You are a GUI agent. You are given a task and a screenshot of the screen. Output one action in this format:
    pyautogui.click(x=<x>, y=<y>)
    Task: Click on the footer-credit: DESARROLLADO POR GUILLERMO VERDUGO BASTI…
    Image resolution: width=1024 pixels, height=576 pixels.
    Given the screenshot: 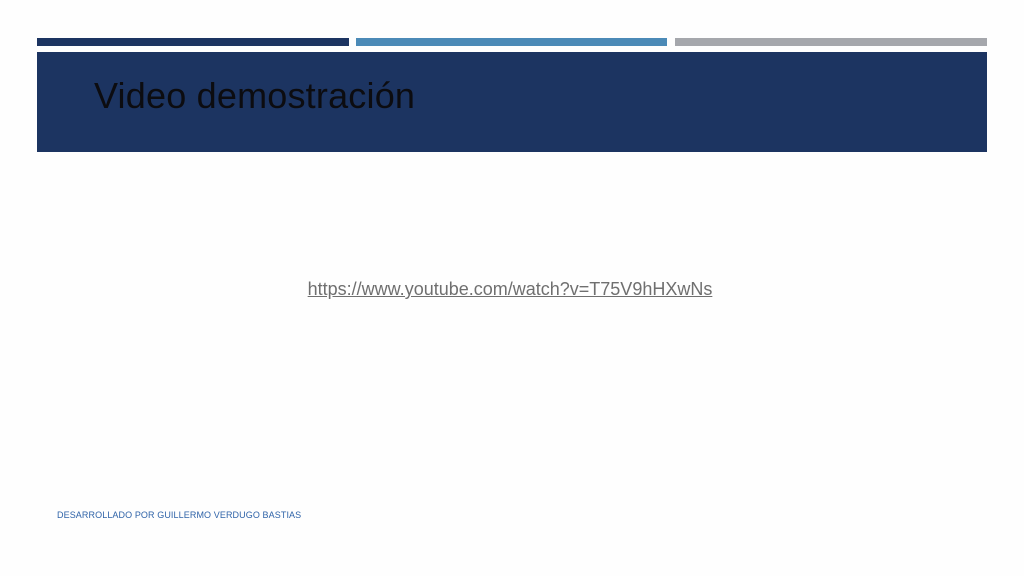 What is the action you would take?
    pyautogui.click(x=179, y=515)
    